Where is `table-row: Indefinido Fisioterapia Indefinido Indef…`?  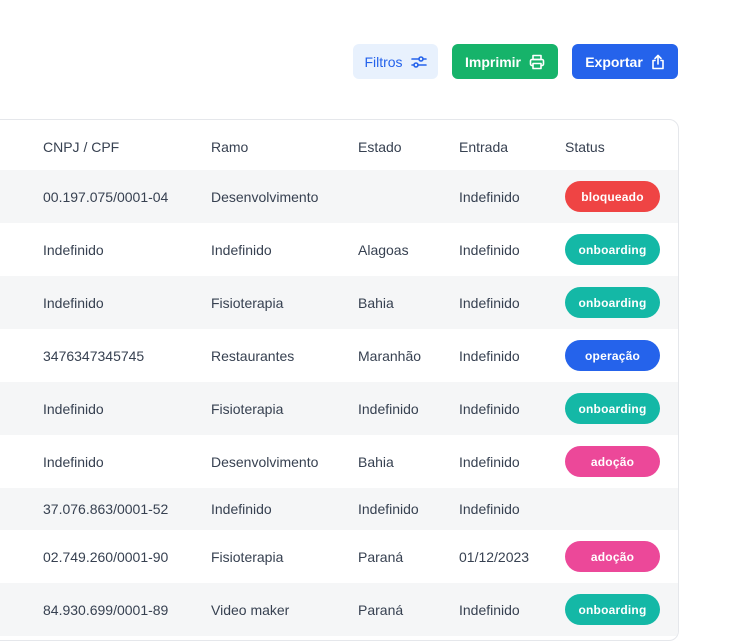
table-row: Indefinido Fisioterapia Indefinido Indef… is located at coordinates (339, 408).